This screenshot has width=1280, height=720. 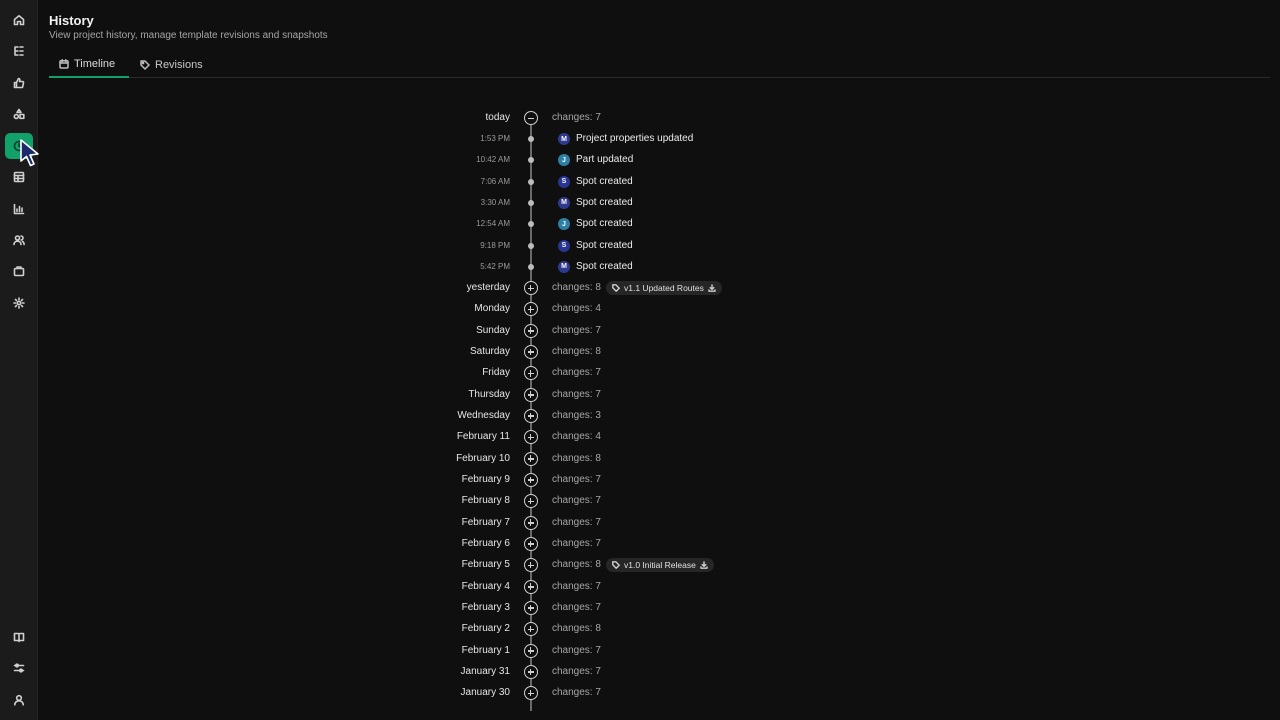 What do you see at coordinates (485, 501) in the screenshot?
I see `day-label: February 8` at bounding box center [485, 501].